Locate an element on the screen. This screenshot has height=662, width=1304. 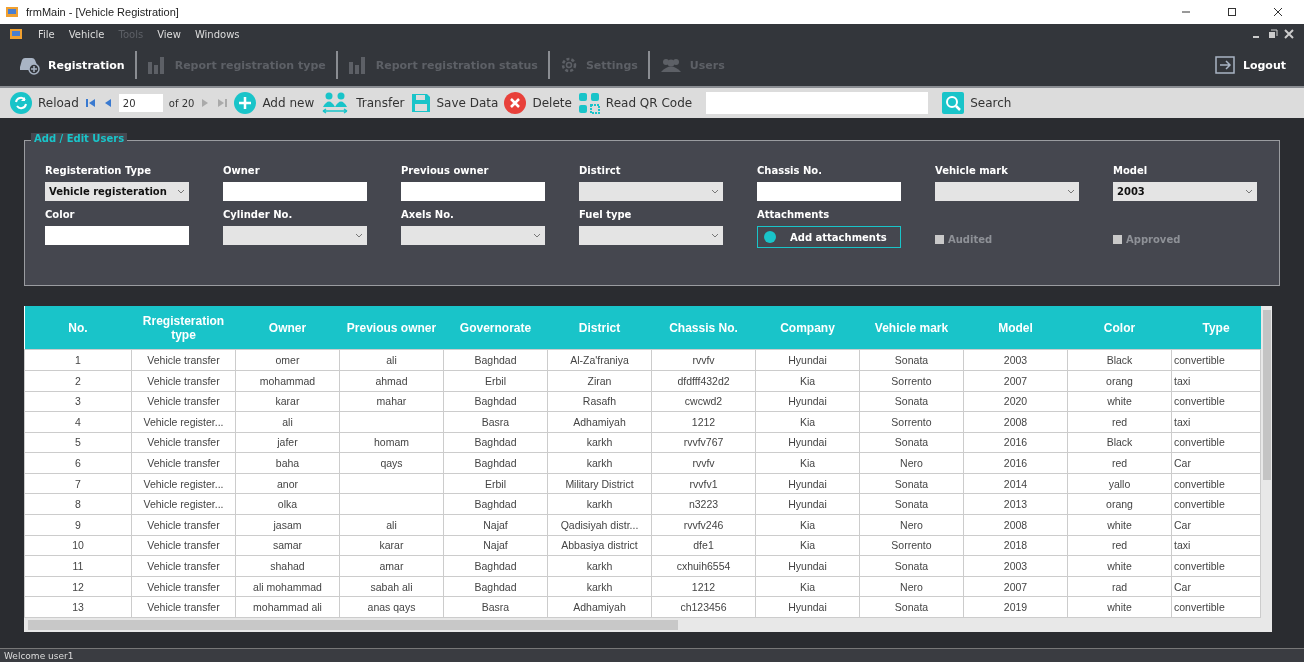
table-cell: Ziran is located at coordinates (599, 381).